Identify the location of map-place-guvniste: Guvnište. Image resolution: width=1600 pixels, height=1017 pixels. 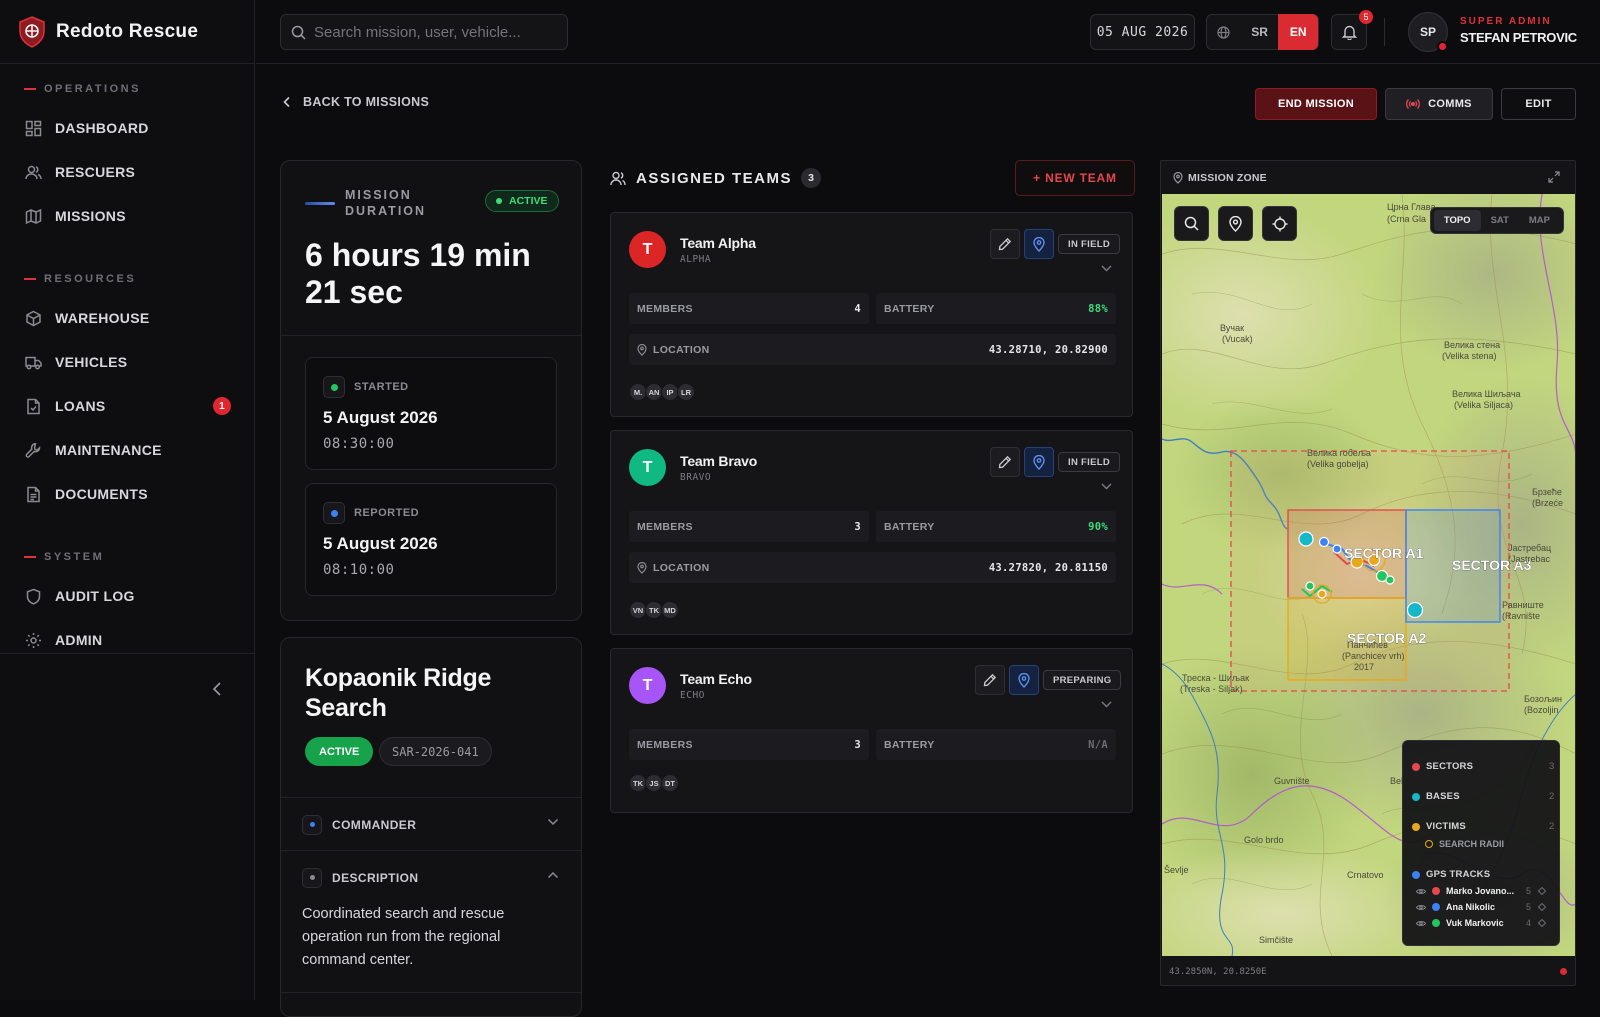
(1292, 781).